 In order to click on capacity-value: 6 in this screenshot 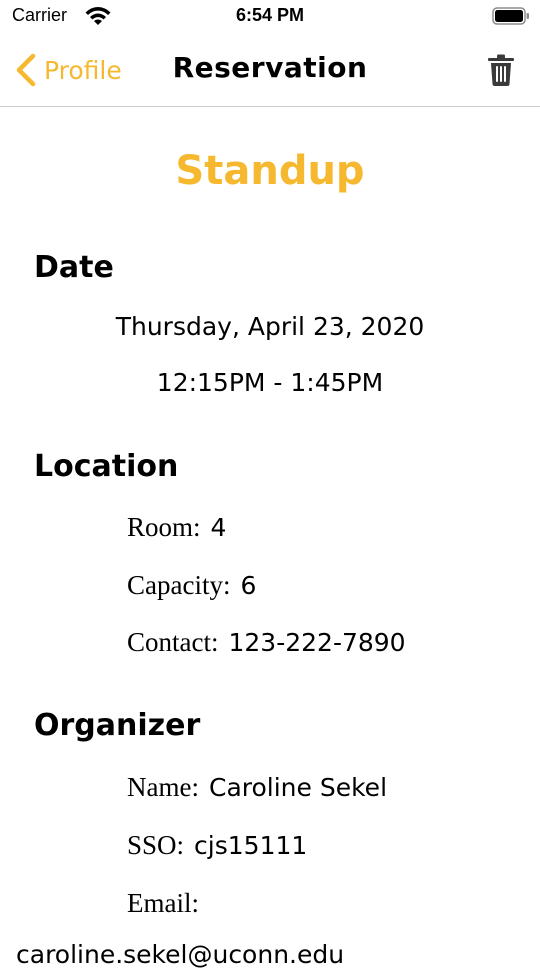, I will do `click(248, 585)`.